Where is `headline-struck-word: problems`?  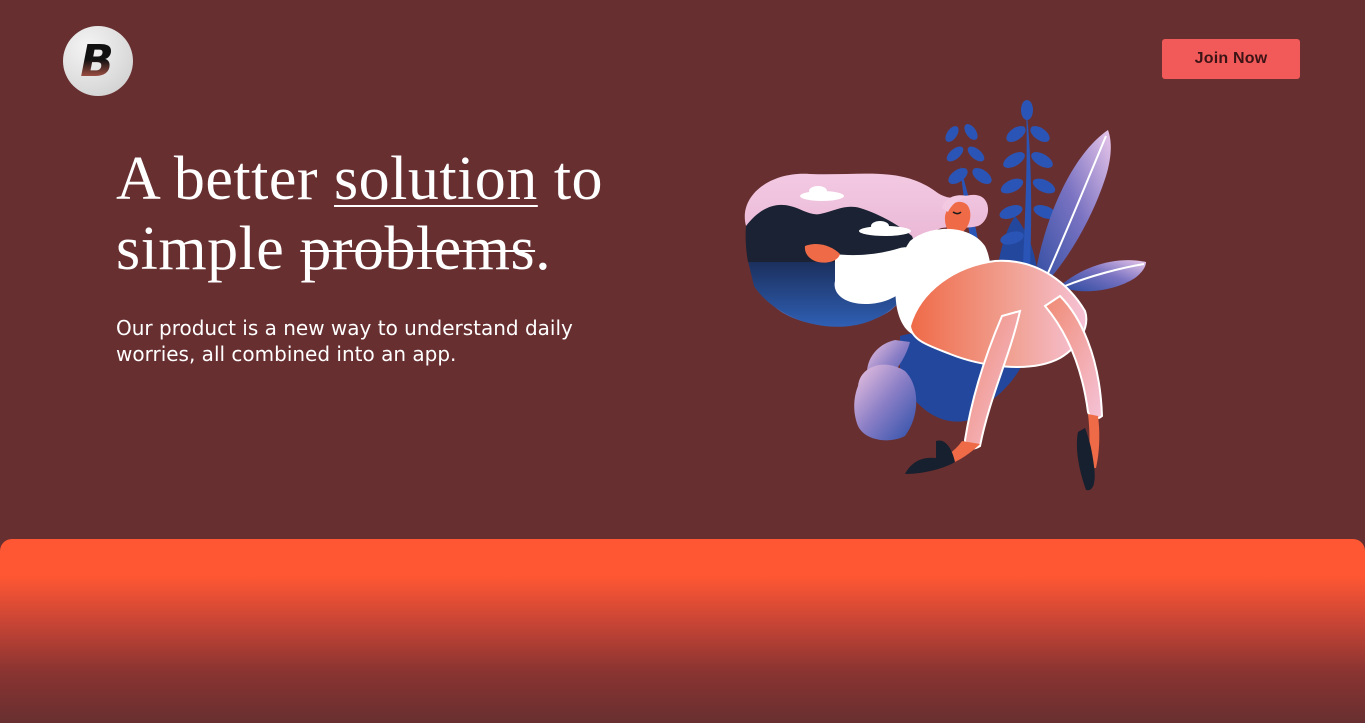 headline-struck-word: problems is located at coordinates (418, 249).